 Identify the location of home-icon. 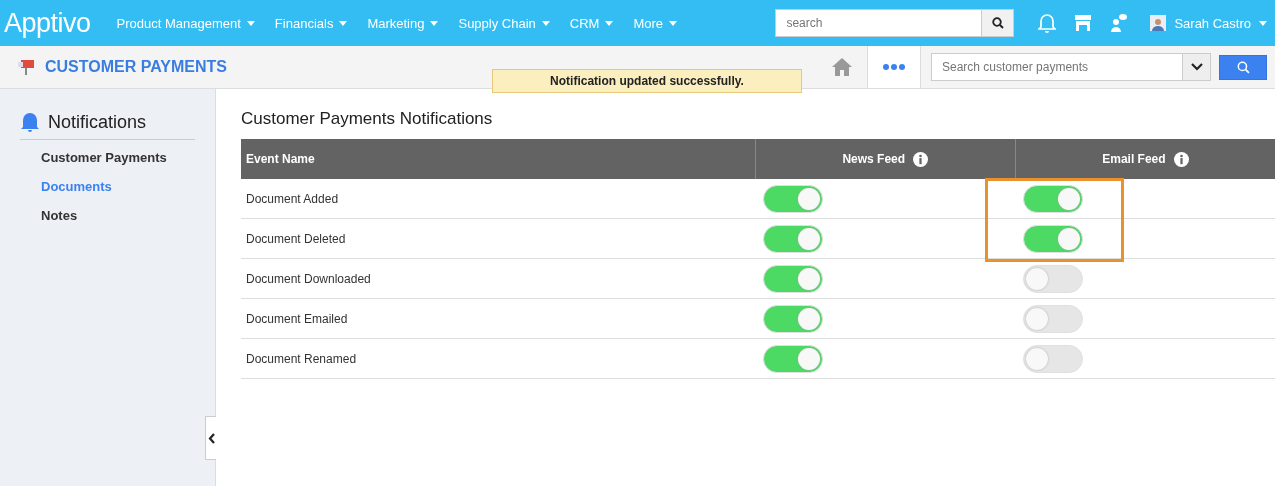
(842, 67).